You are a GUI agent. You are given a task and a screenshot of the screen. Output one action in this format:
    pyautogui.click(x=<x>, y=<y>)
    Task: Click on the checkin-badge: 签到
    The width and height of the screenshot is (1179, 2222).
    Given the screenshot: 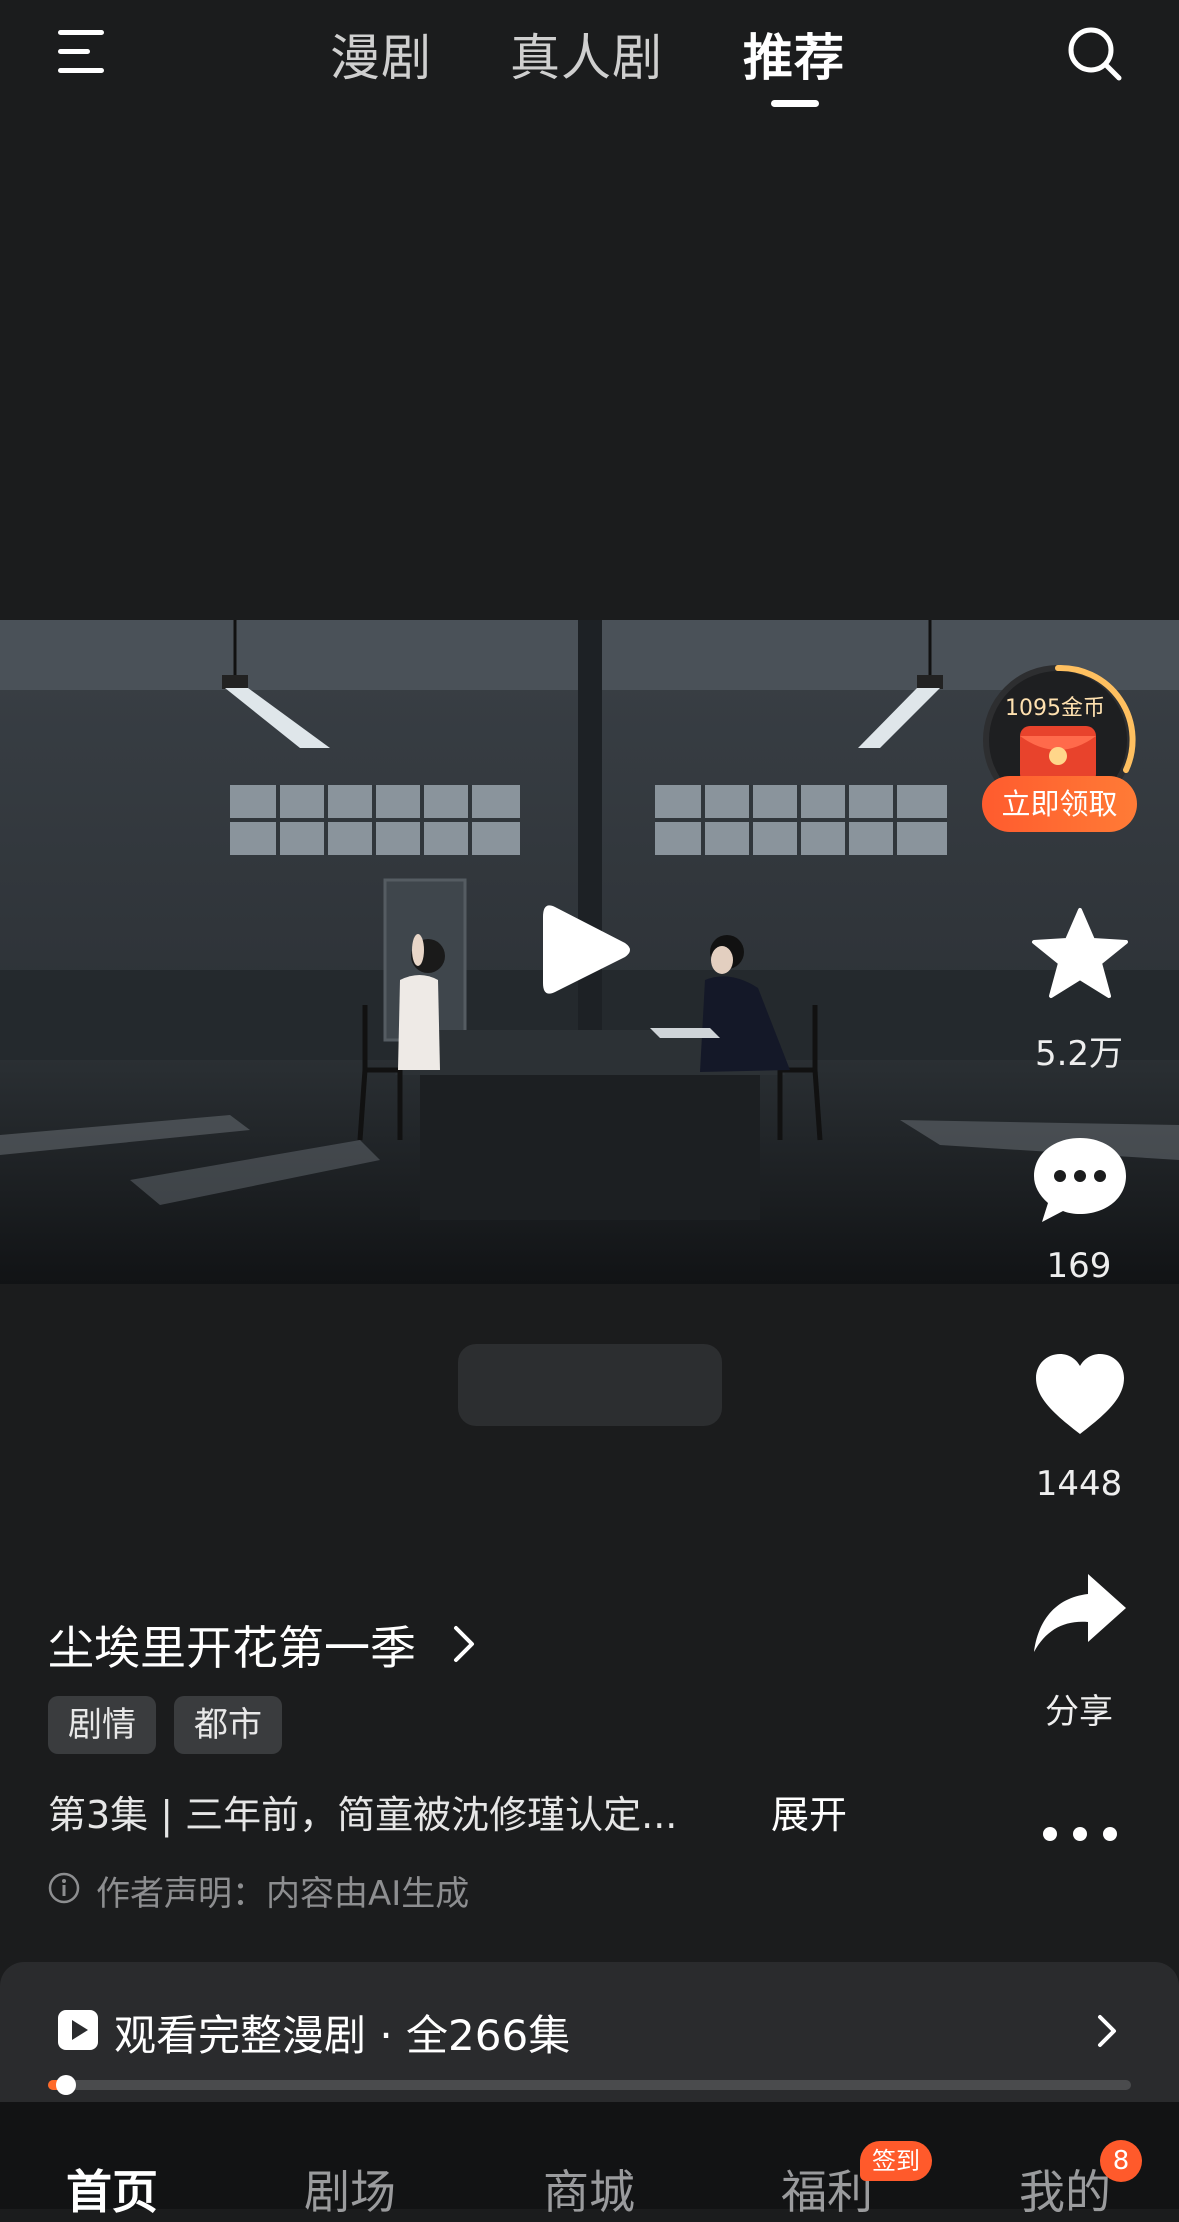 What is the action you would take?
    pyautogui.click(x=896, y=2161)
    